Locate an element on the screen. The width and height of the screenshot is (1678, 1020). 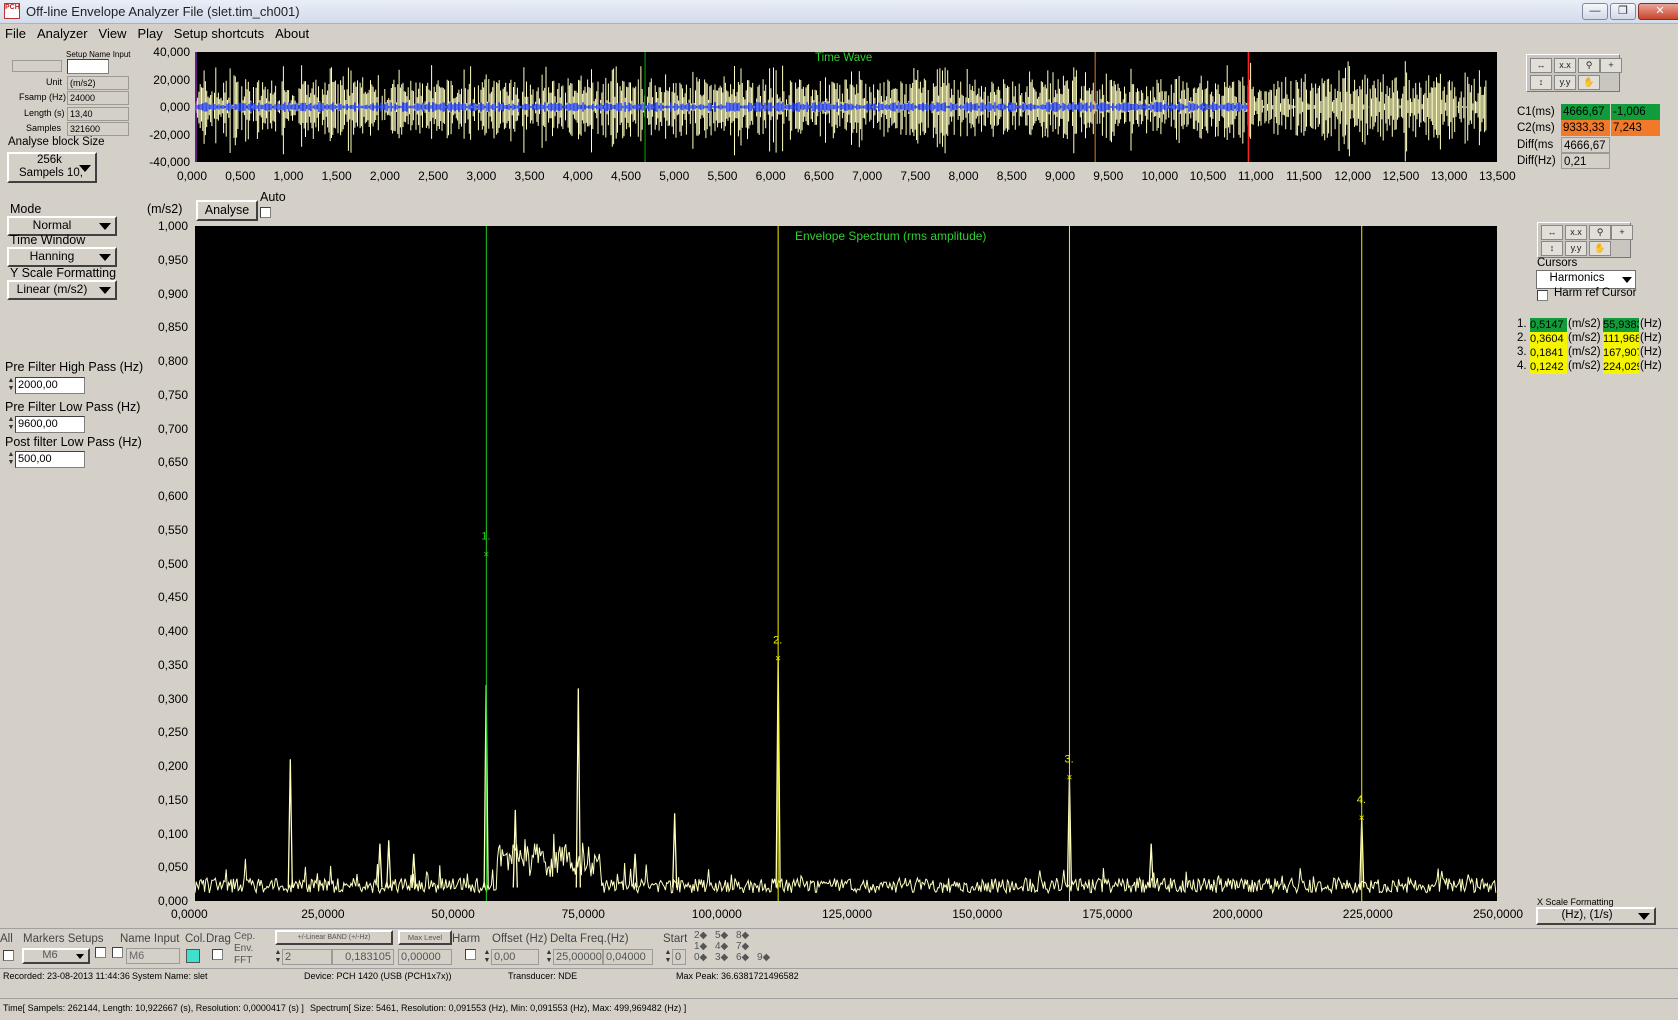
band-button: +/-Linear BAND (+/-Hz) is located at coordinates (334, 937).